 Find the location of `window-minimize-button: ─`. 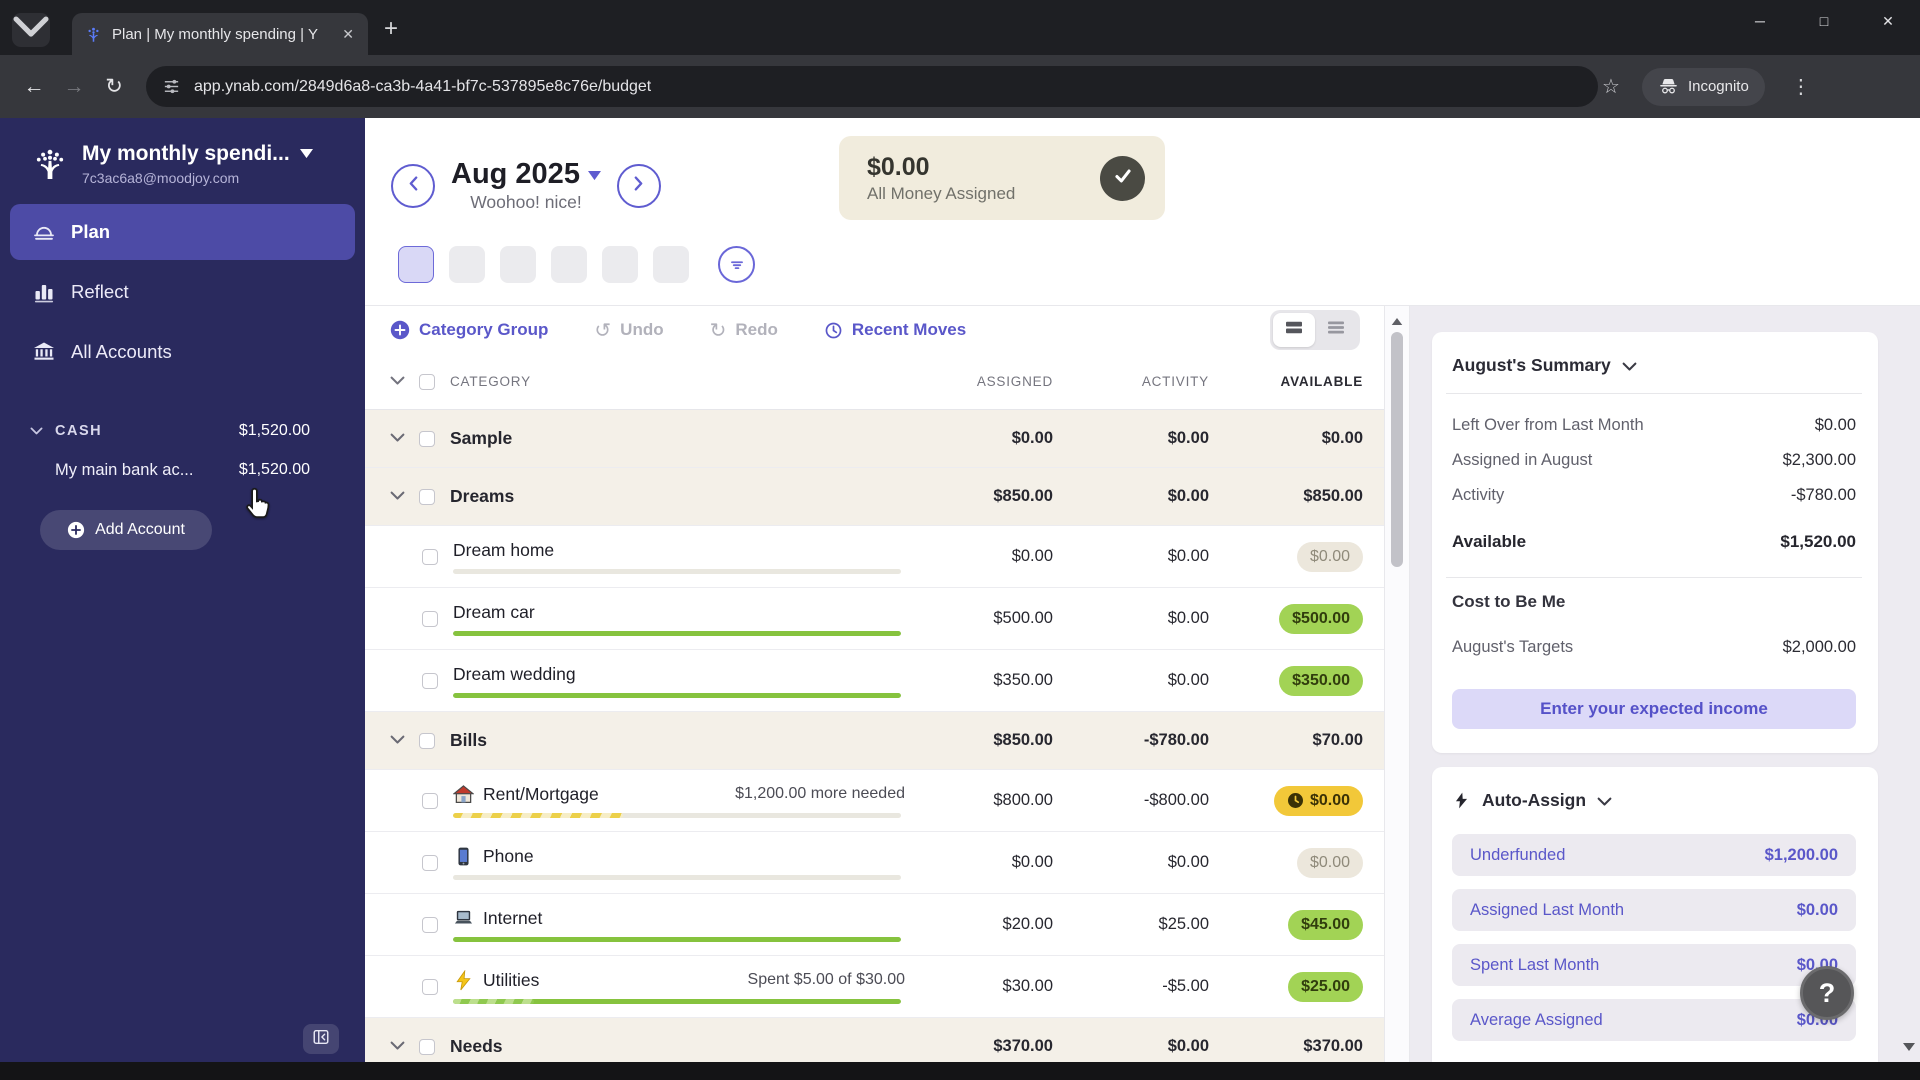

window-minimize-button: ─ is located at coordinates (1760, 21).